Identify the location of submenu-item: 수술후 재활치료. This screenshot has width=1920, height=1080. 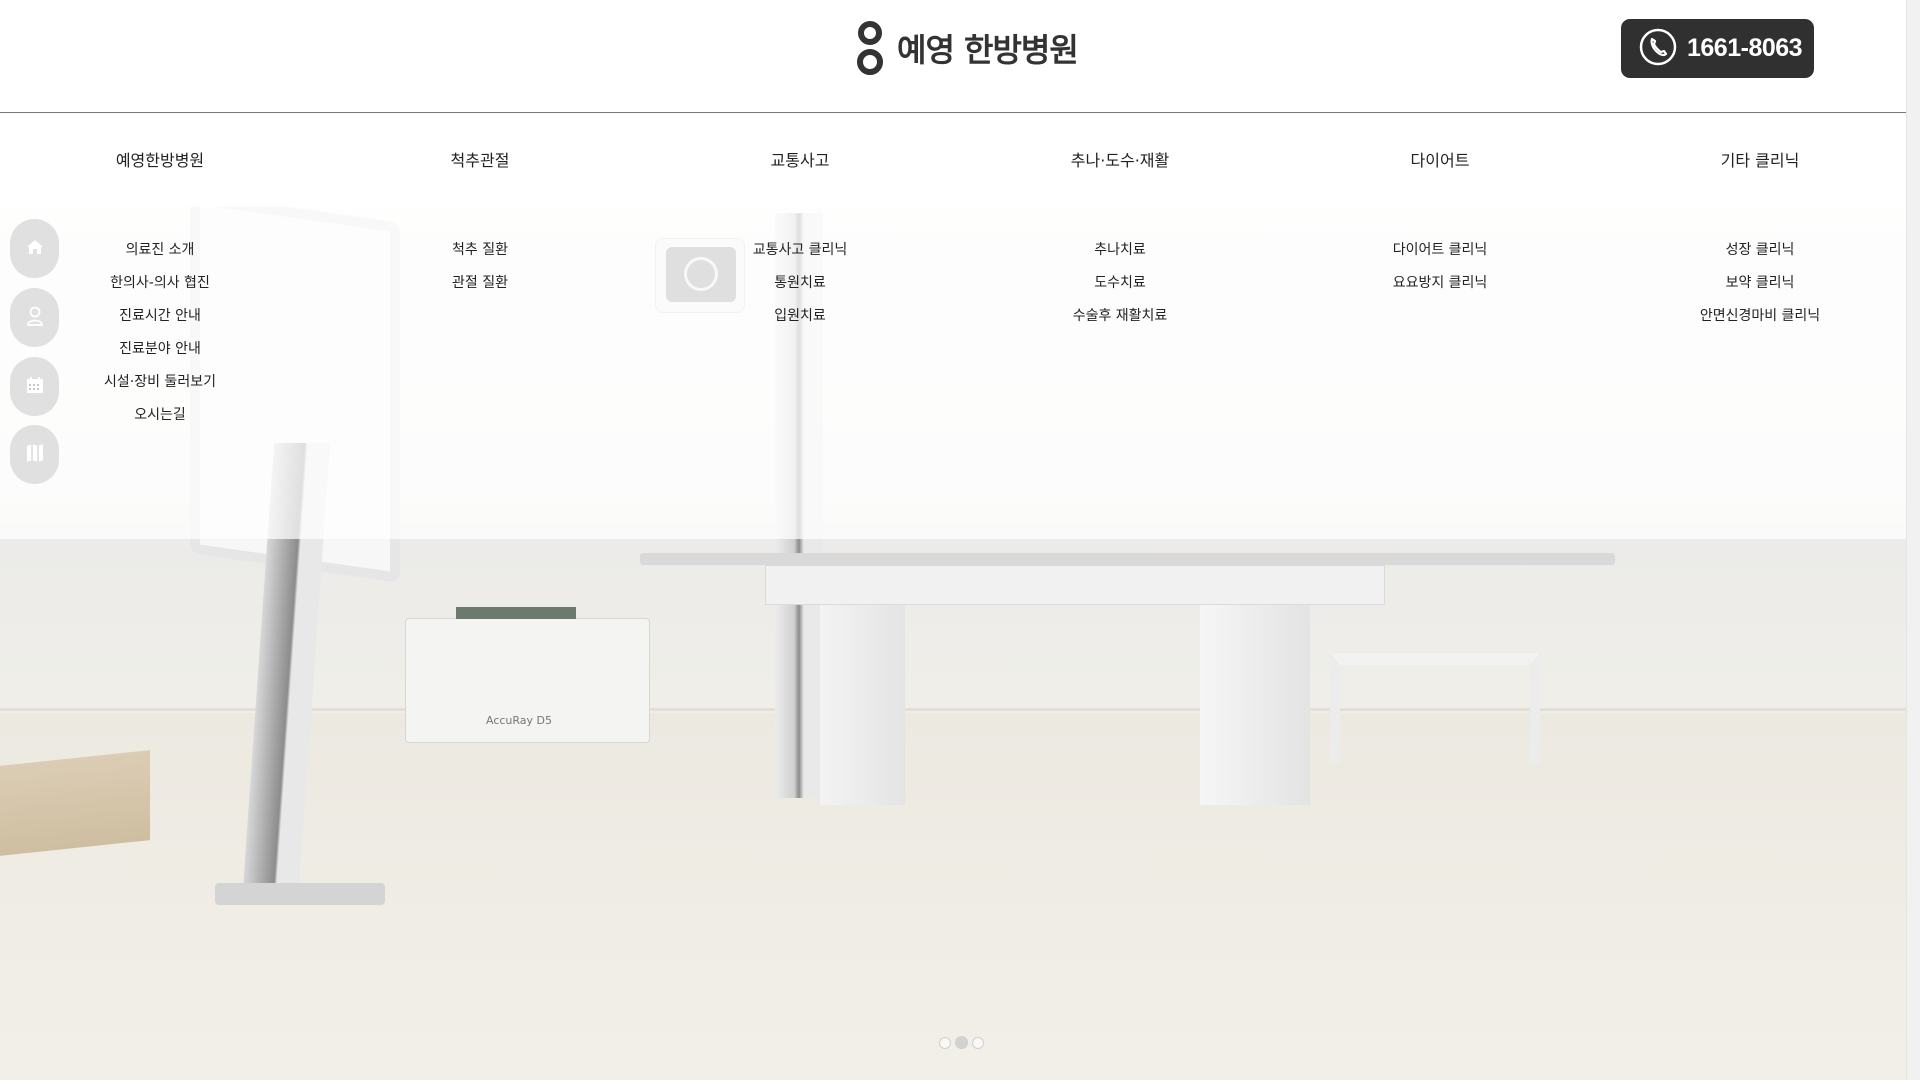
(1120, 323).